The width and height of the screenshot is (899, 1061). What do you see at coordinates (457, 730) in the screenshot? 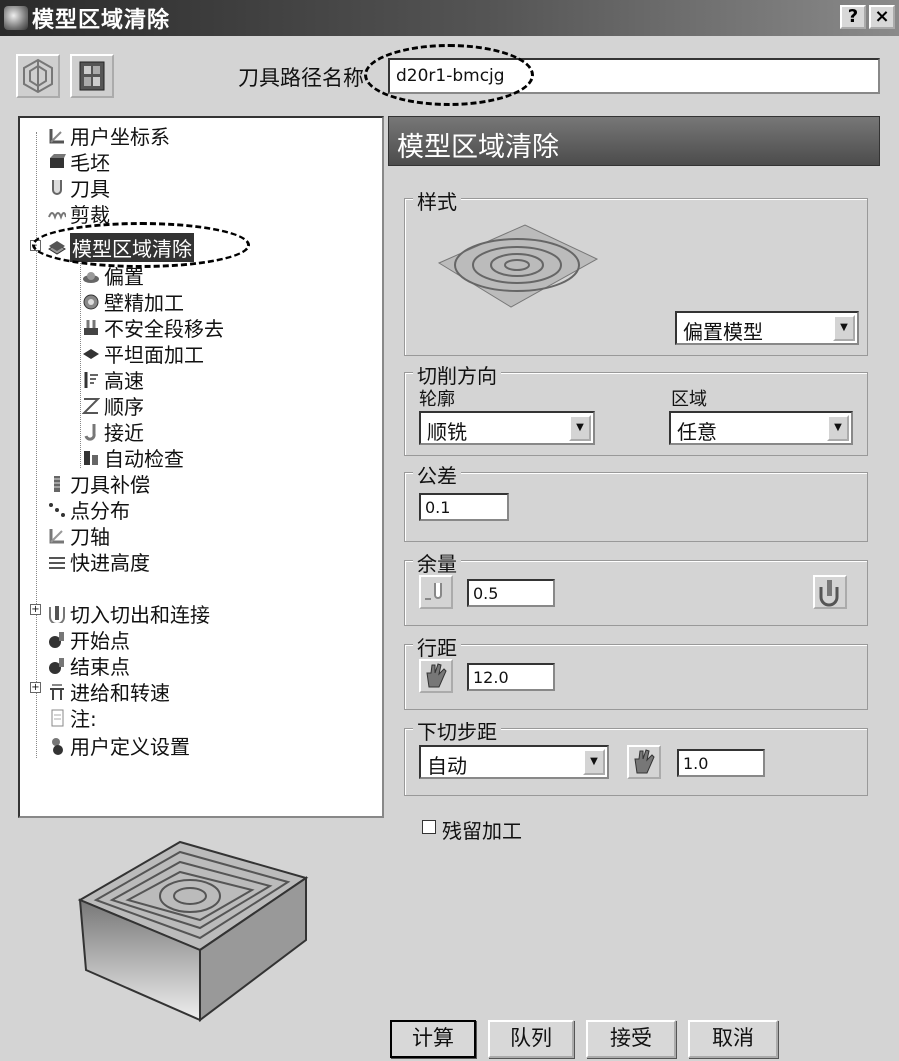
I see `stepdown-title: 下切步距` at bounding box center [457, 730].